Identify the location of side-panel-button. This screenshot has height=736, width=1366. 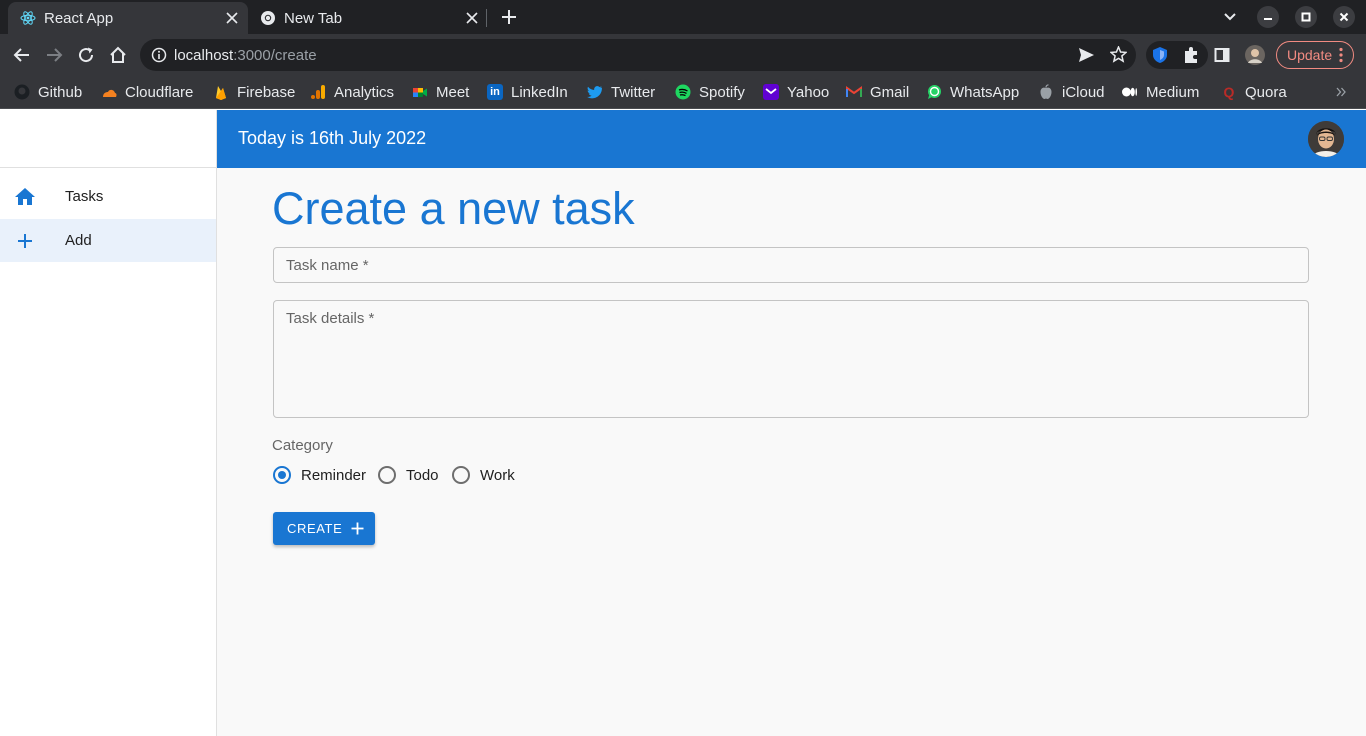
(1222, 55).